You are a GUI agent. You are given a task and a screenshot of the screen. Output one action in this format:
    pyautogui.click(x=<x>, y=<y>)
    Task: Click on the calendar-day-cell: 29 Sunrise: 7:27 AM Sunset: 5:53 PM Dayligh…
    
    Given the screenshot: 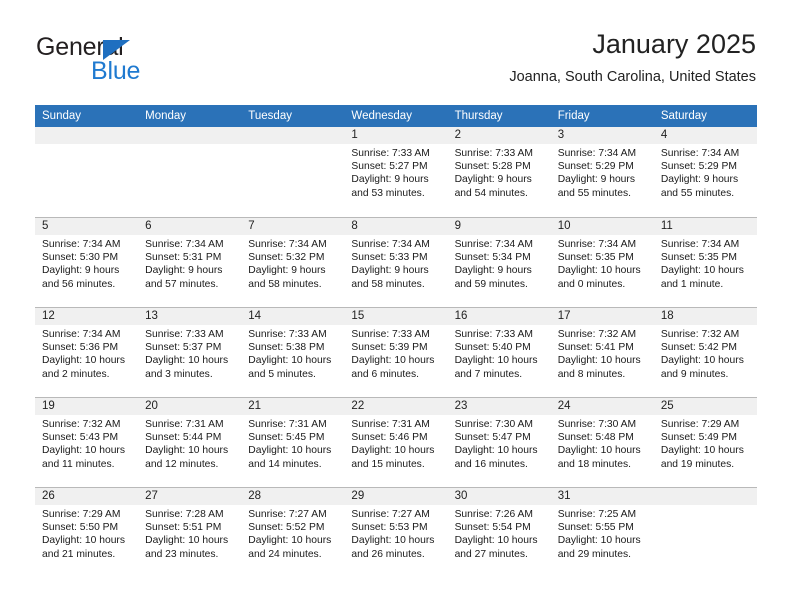 What is the action you would take?
    pyautogui.click(x=396, y=532)
    